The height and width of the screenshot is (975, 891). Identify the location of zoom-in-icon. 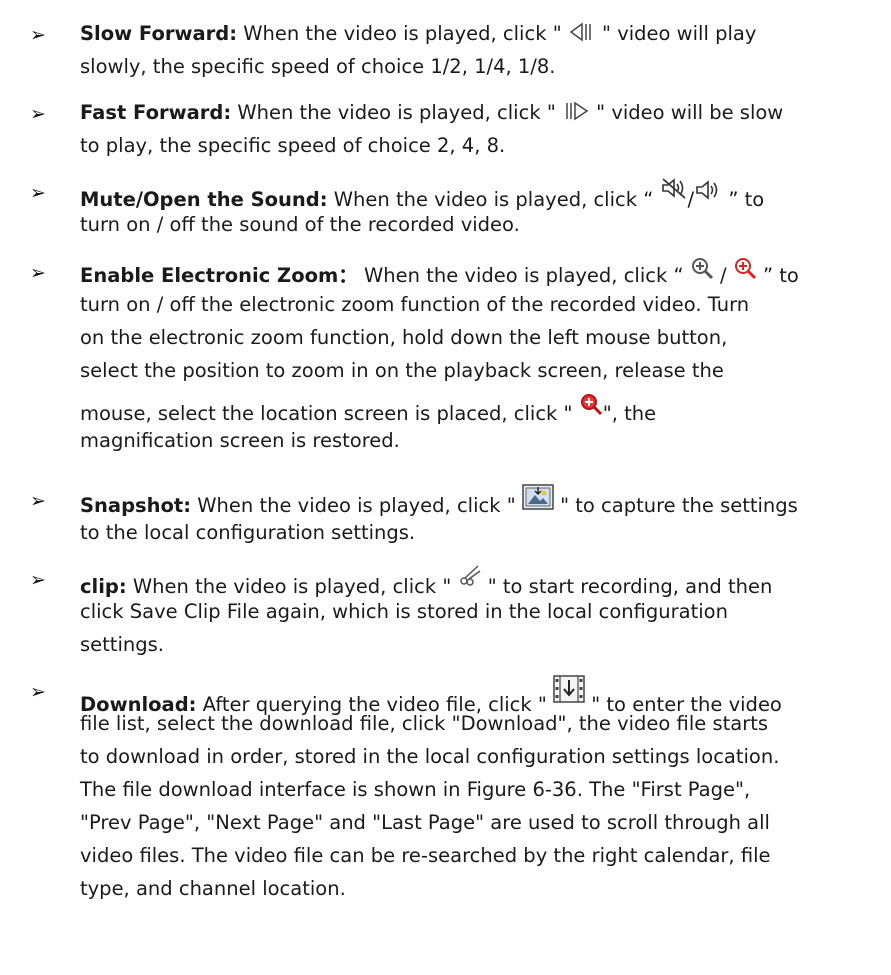
(702, 268).